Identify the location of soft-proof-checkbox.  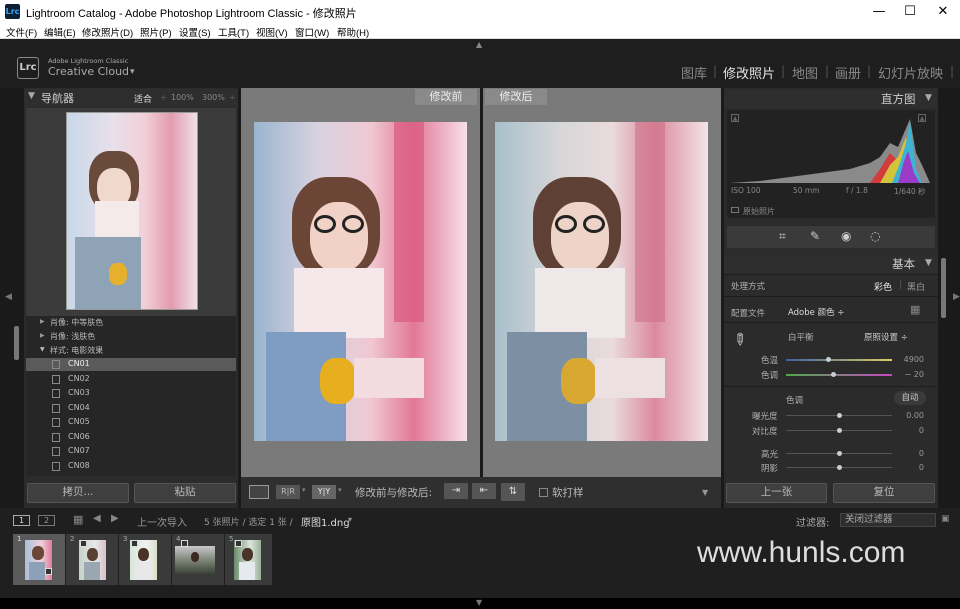
(543, 492).